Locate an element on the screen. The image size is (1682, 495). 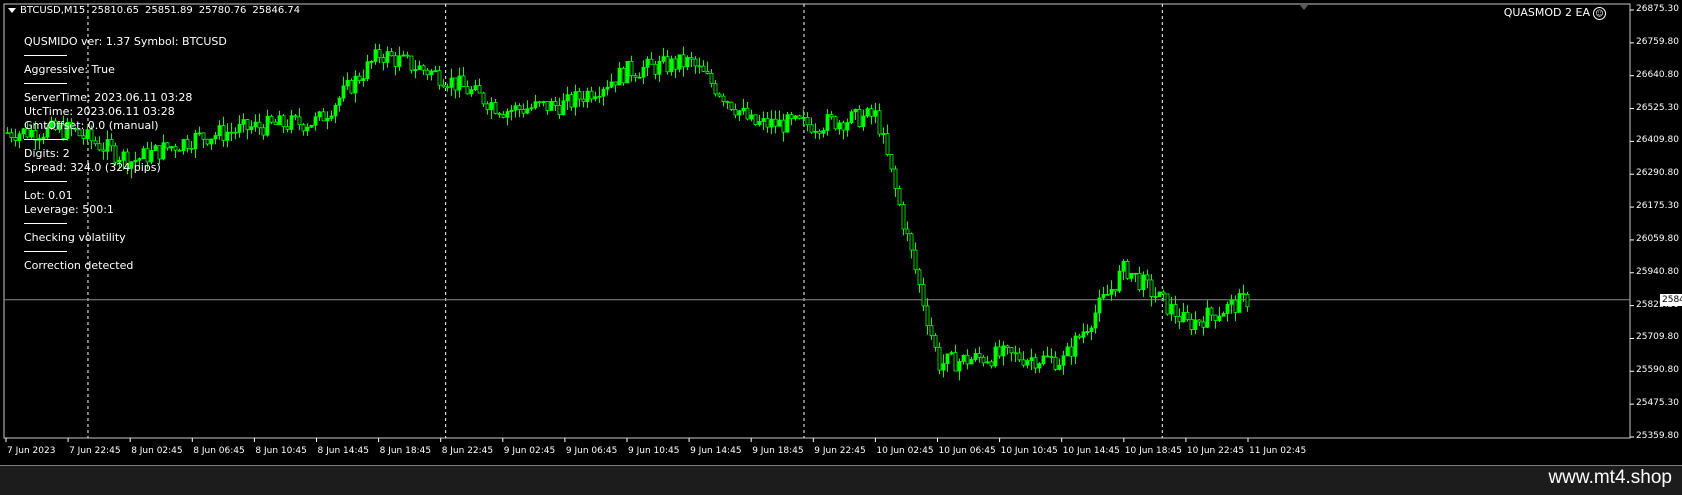
ohlc-open: 25810.65 is located at coordinates (115, 10).